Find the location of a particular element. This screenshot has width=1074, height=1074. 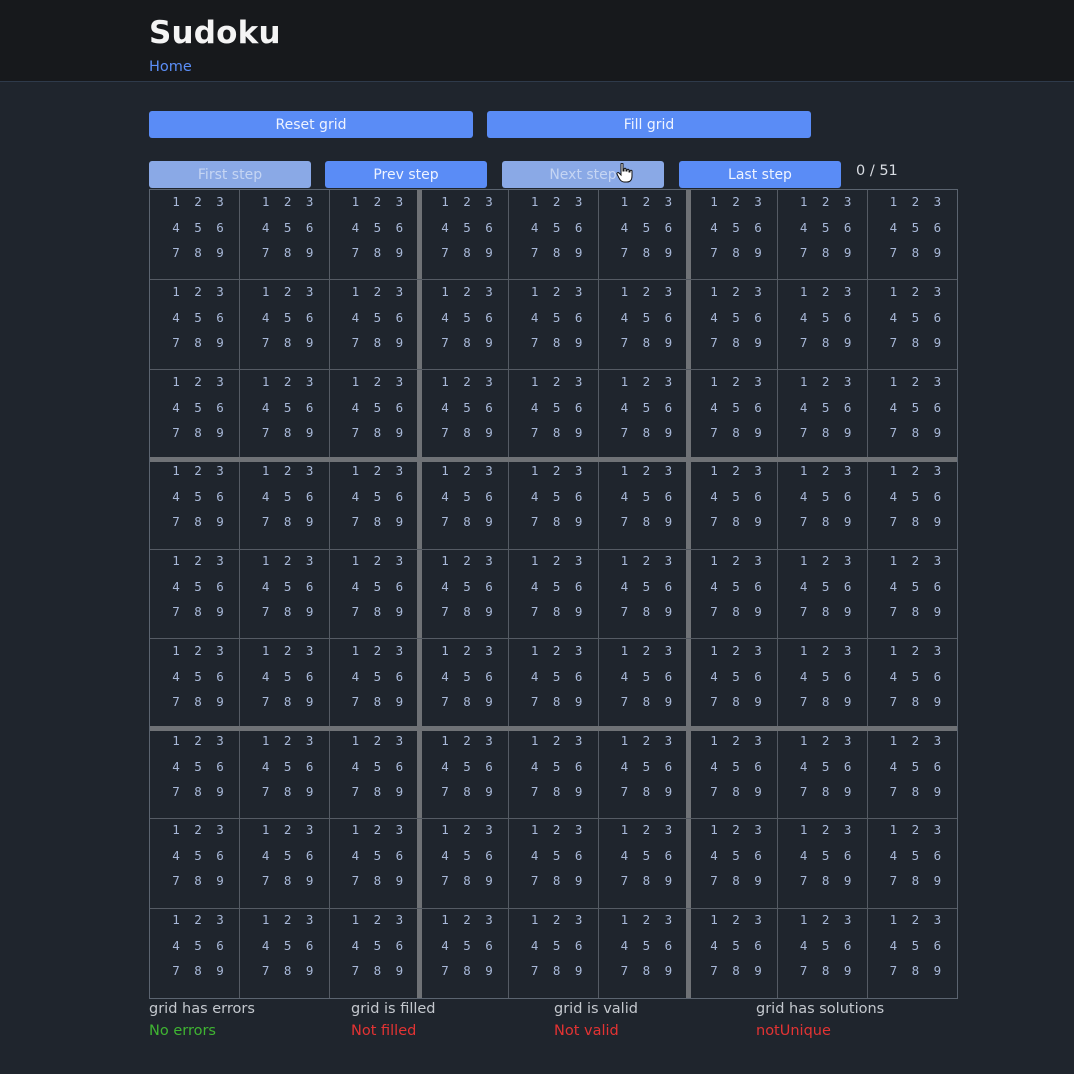

candidate-note: 7 is located at coordinates (176, 342).